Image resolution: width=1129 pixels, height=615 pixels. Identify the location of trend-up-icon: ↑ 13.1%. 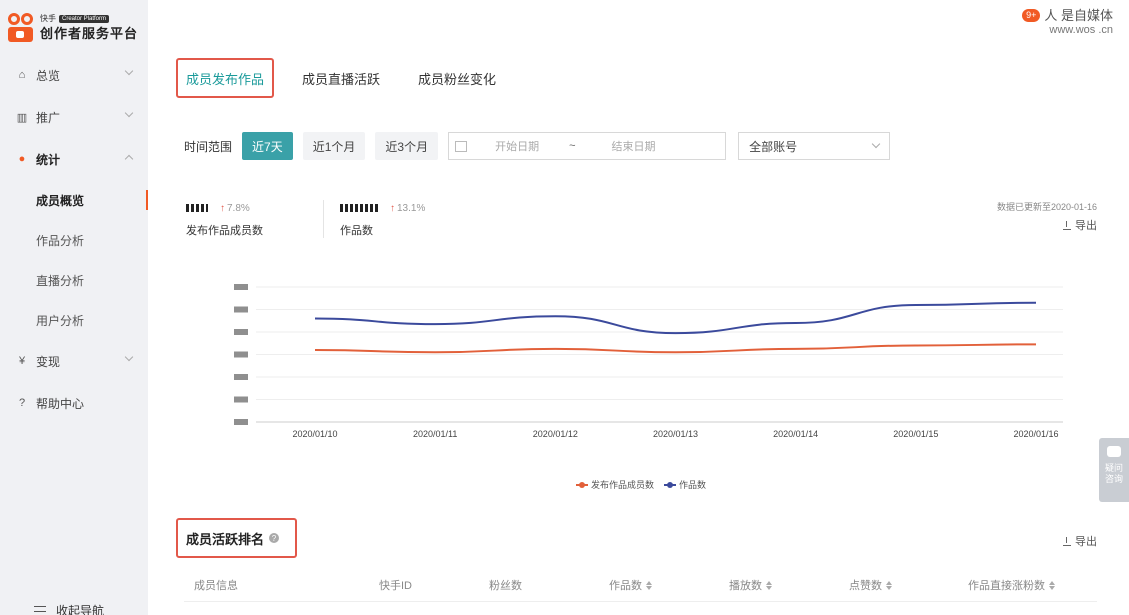
(408, 208).